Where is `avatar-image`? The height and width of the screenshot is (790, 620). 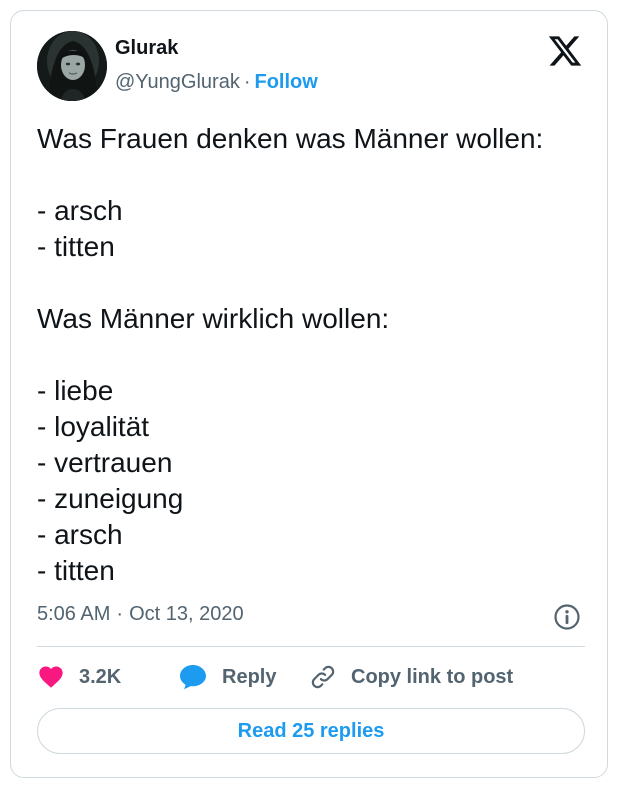 avatar-image is located at coordinates (72, 66).